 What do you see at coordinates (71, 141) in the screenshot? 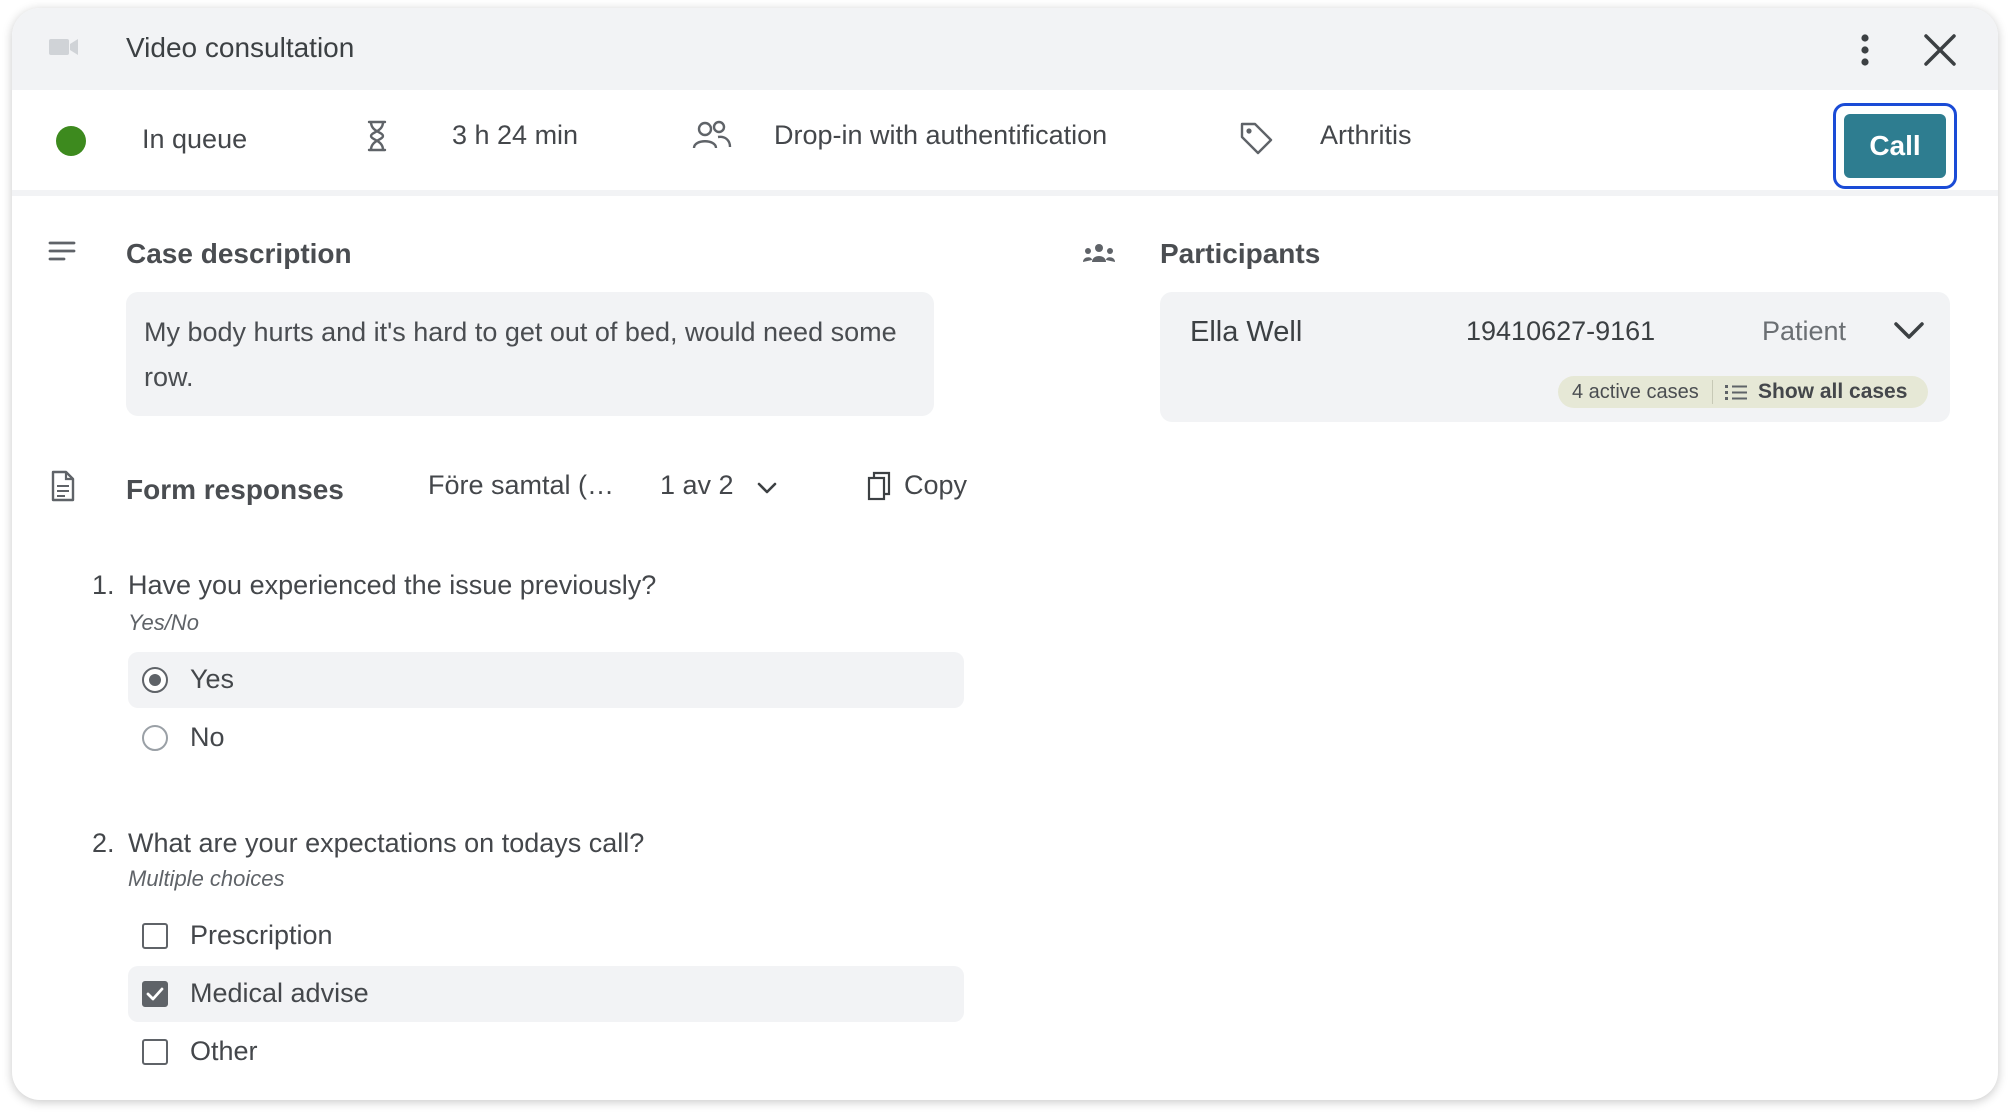
I see `status-dot` at bounding box center [71, 141].